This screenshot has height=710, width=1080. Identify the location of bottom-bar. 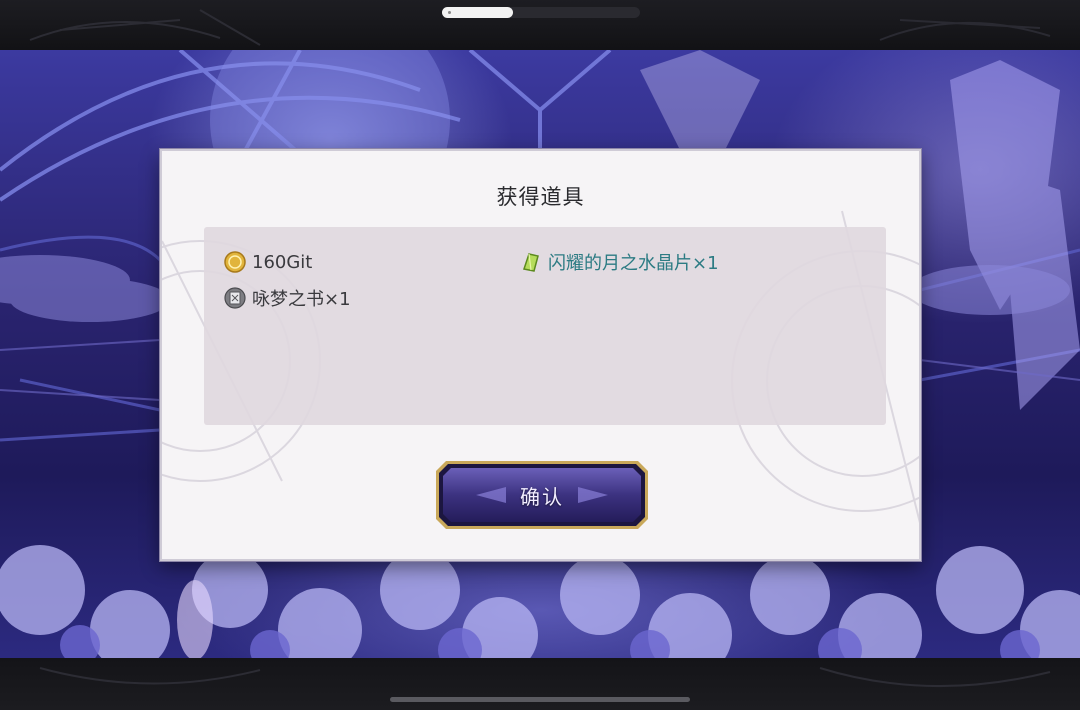
(540, 684).